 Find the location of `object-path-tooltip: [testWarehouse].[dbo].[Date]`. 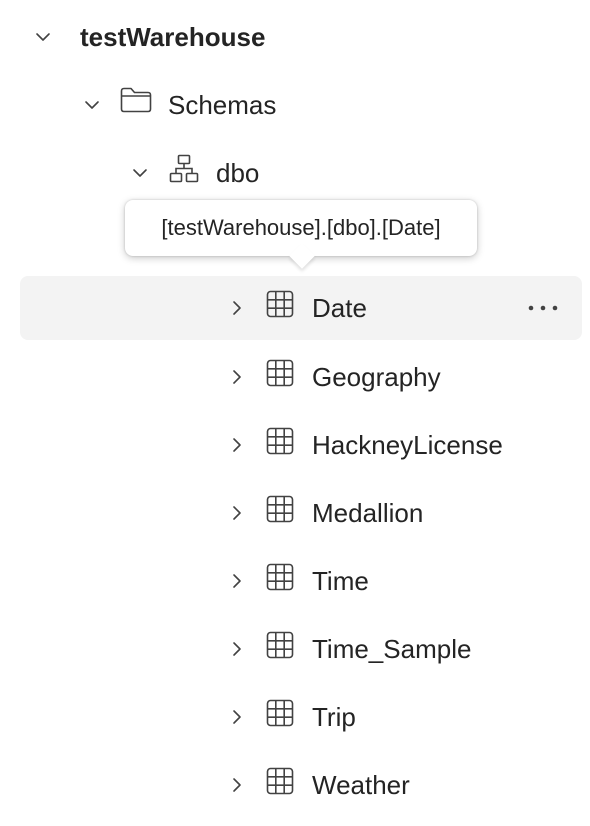

object-path-tooltip: [testWarehouse].[dbo].[Date] is located at coordinates (301, 234).